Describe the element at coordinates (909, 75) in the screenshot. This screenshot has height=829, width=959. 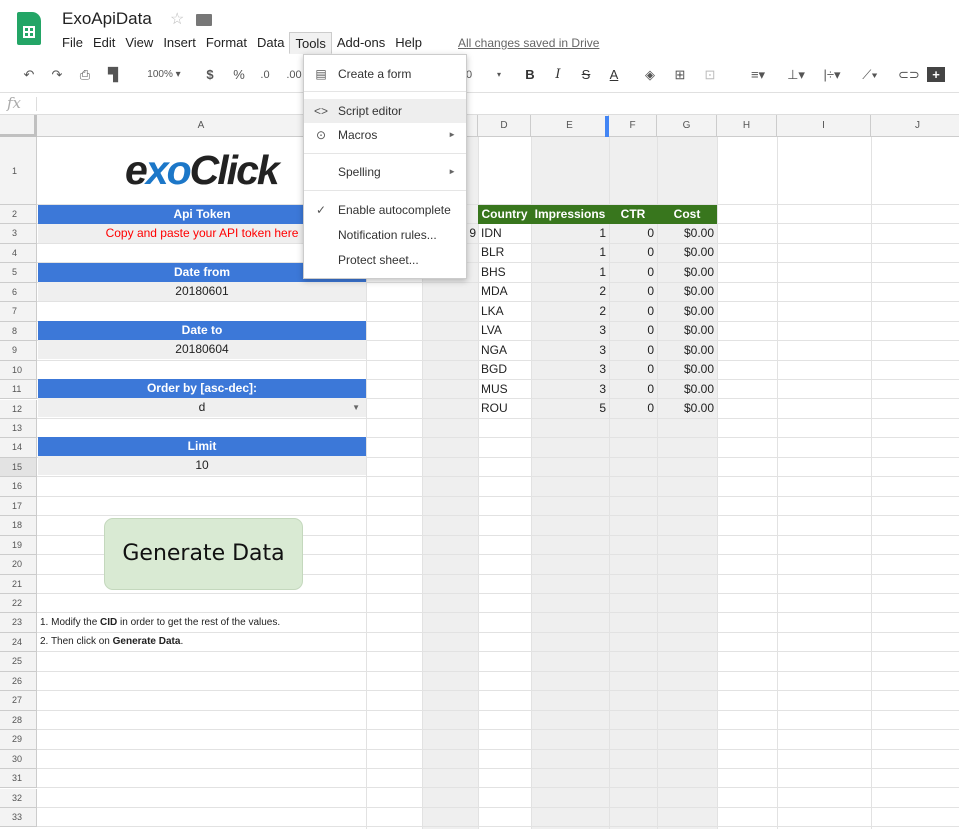
I see `insert-link-icon: ⊂⊃` at that location.